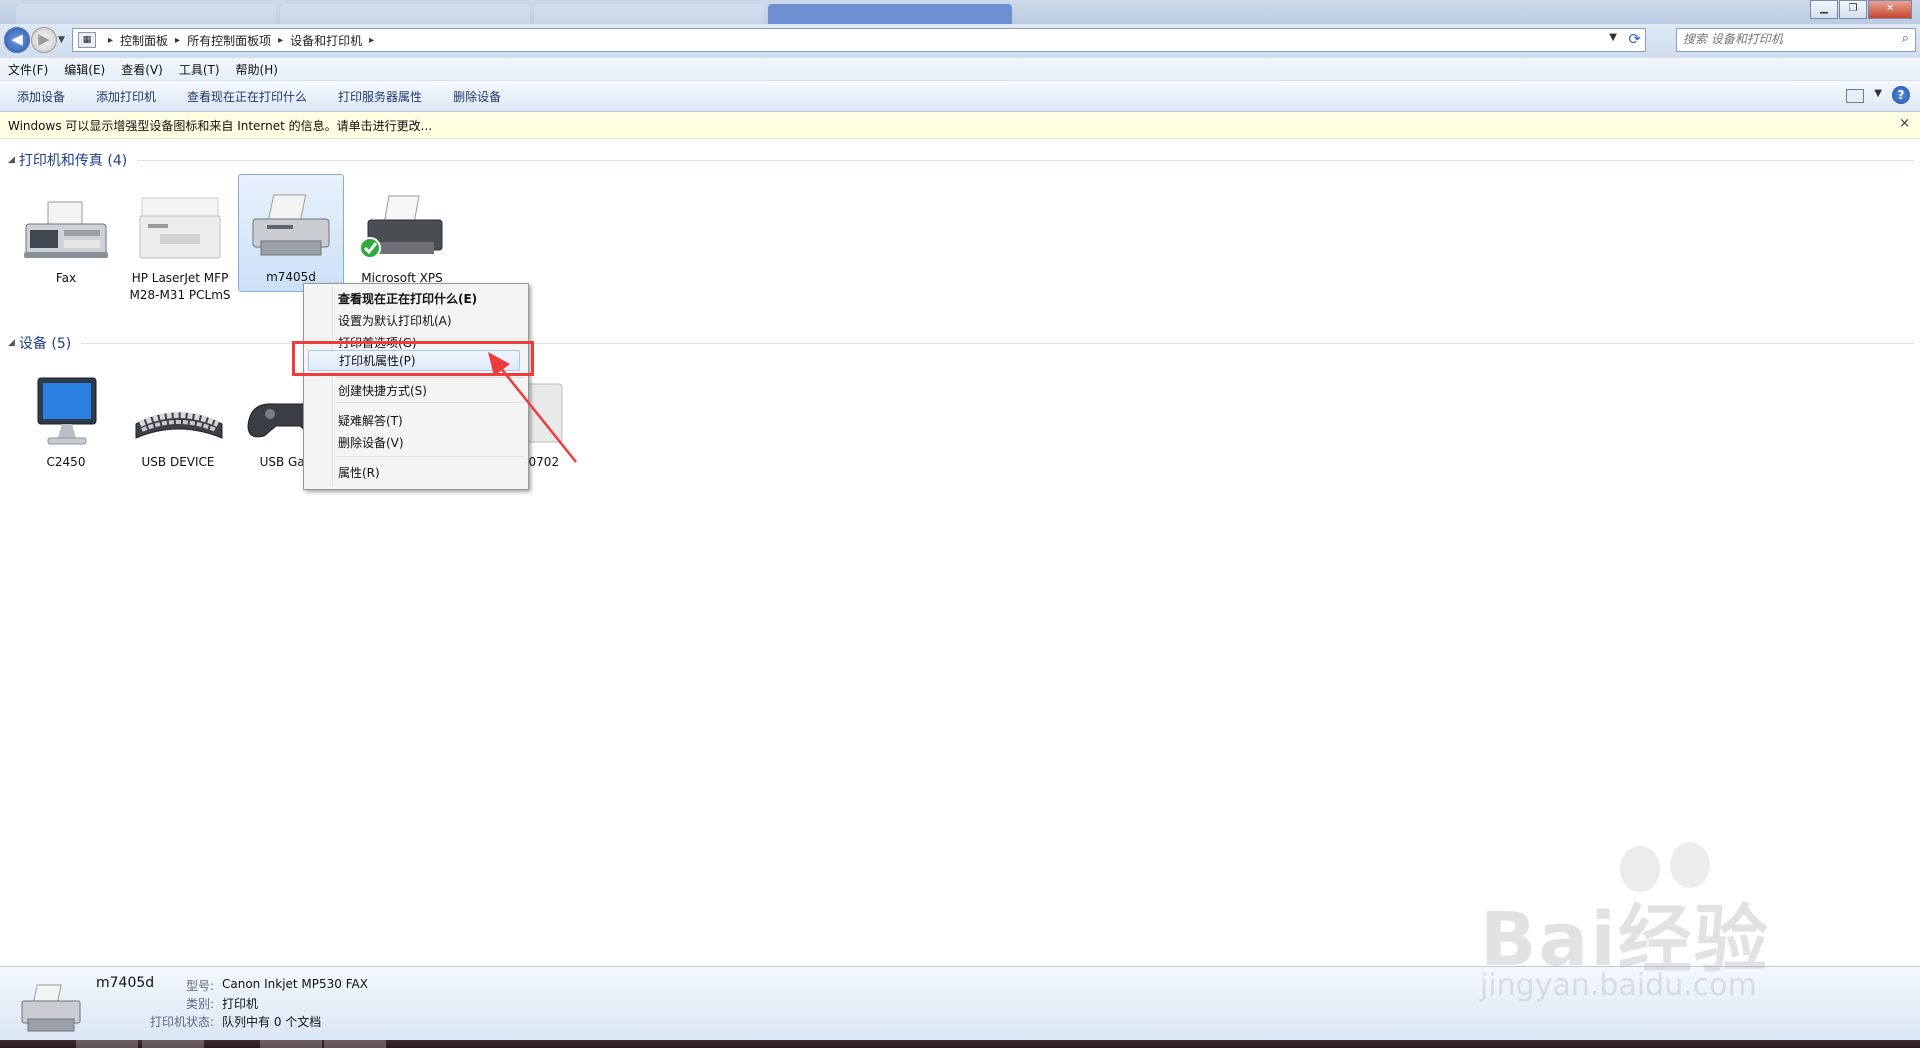 This screenshot has height=1048, width=1920. I want to click on search-box: ⌕, so click(1796, 40).